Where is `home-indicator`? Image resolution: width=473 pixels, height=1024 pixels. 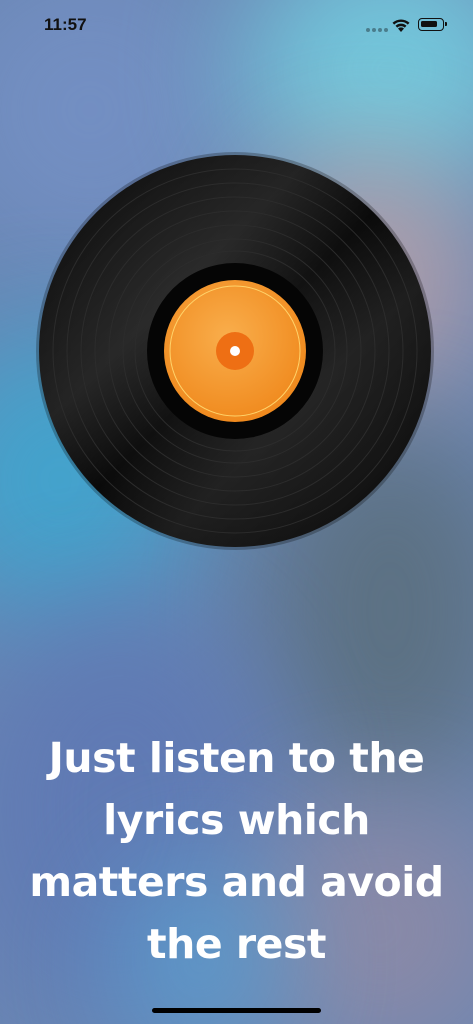 home-indicator is located at coordinates (236, 1010).